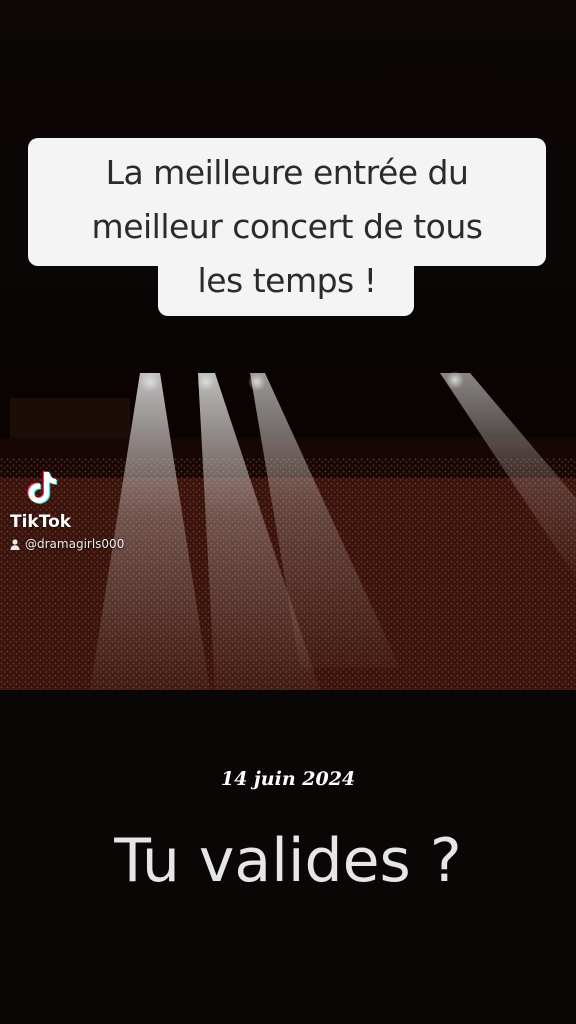 The height and width of the screenshot is (1024, 576). What do you see at coordinates (288, 861) in the screenshot?
I see `question-text: Tu valides ?` at bounding box center [288, 861].